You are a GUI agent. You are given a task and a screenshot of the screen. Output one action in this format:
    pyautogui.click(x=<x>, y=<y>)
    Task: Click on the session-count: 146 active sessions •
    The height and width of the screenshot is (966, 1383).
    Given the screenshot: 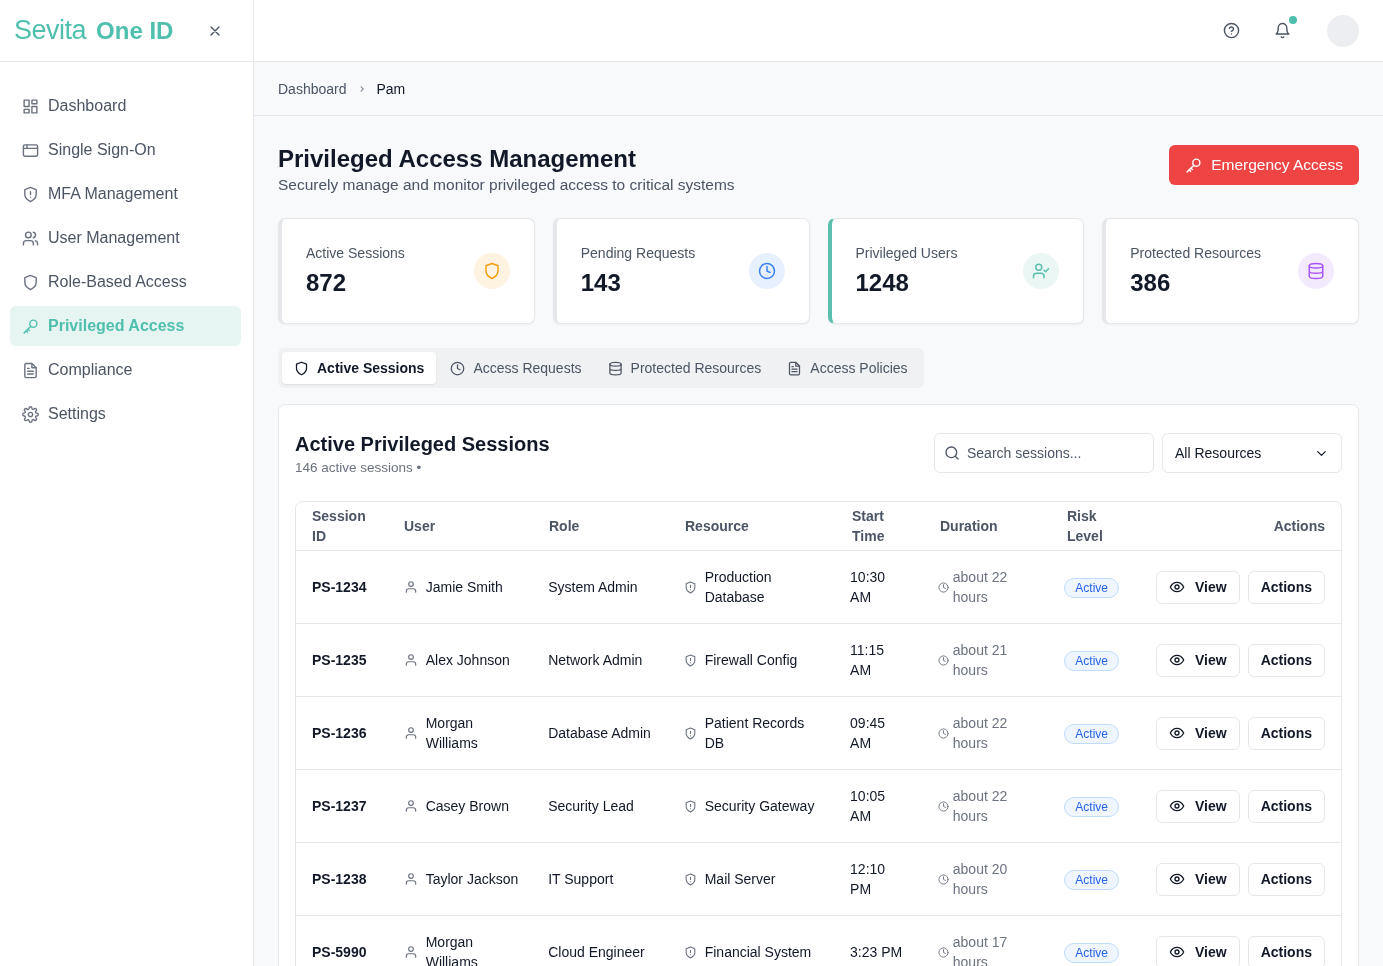 What is the action you would take?
    pyautogui.click(x=359, y=467)
    